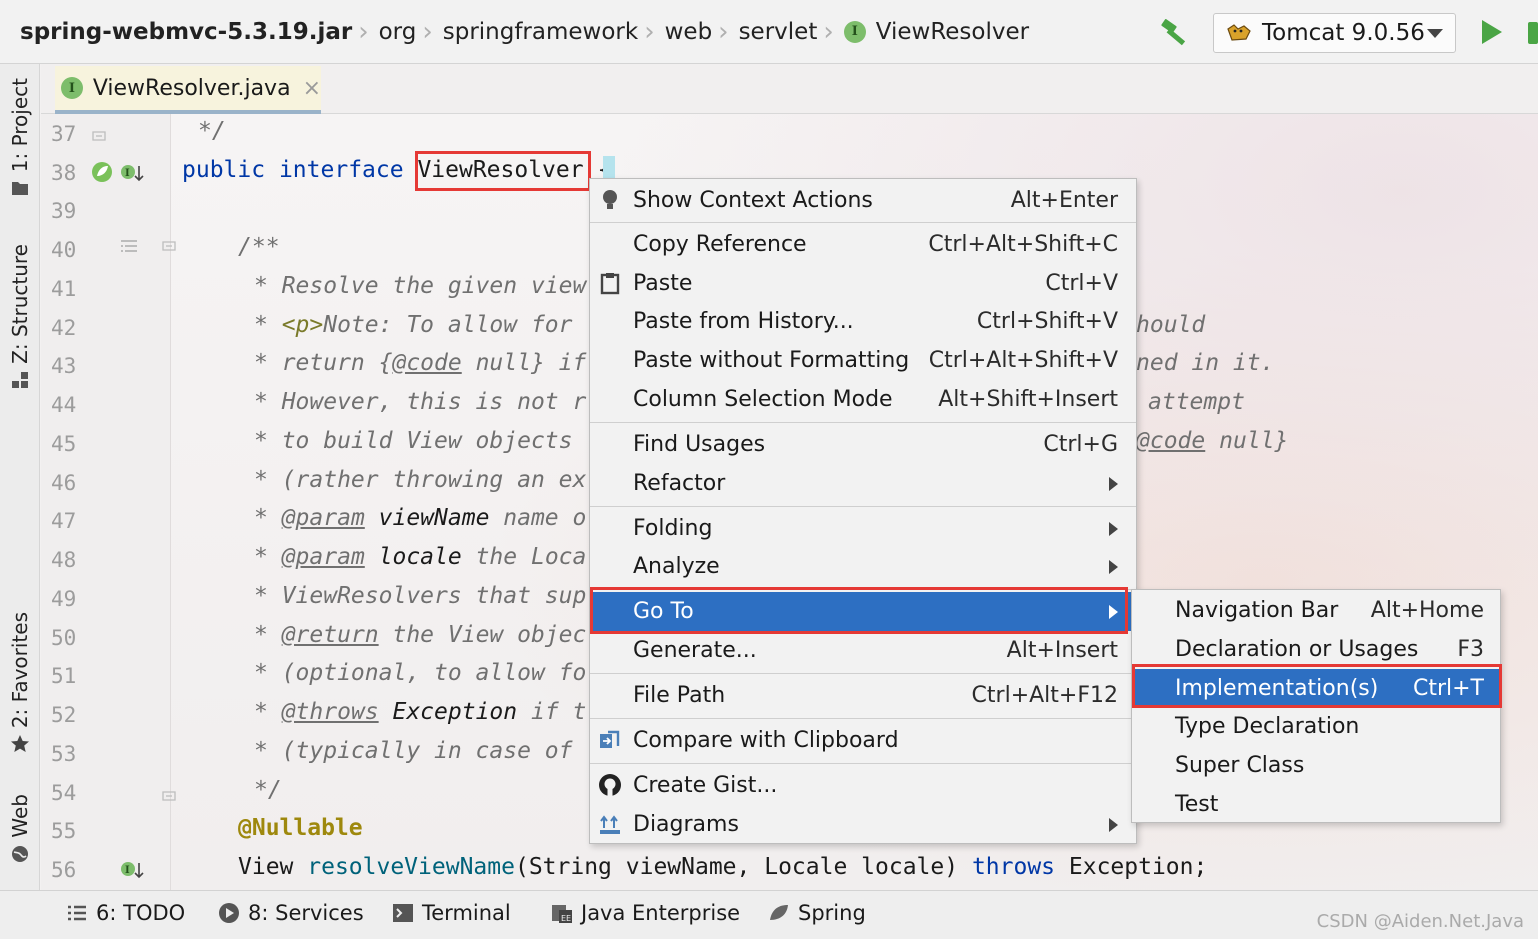 Image resolution: width=1538 pixels, height=939 pixels. What do you see at coordinates (1113, 566) in the screenshot?
I see `submenu-arrow-icon` at bounding box center [1113, 566].